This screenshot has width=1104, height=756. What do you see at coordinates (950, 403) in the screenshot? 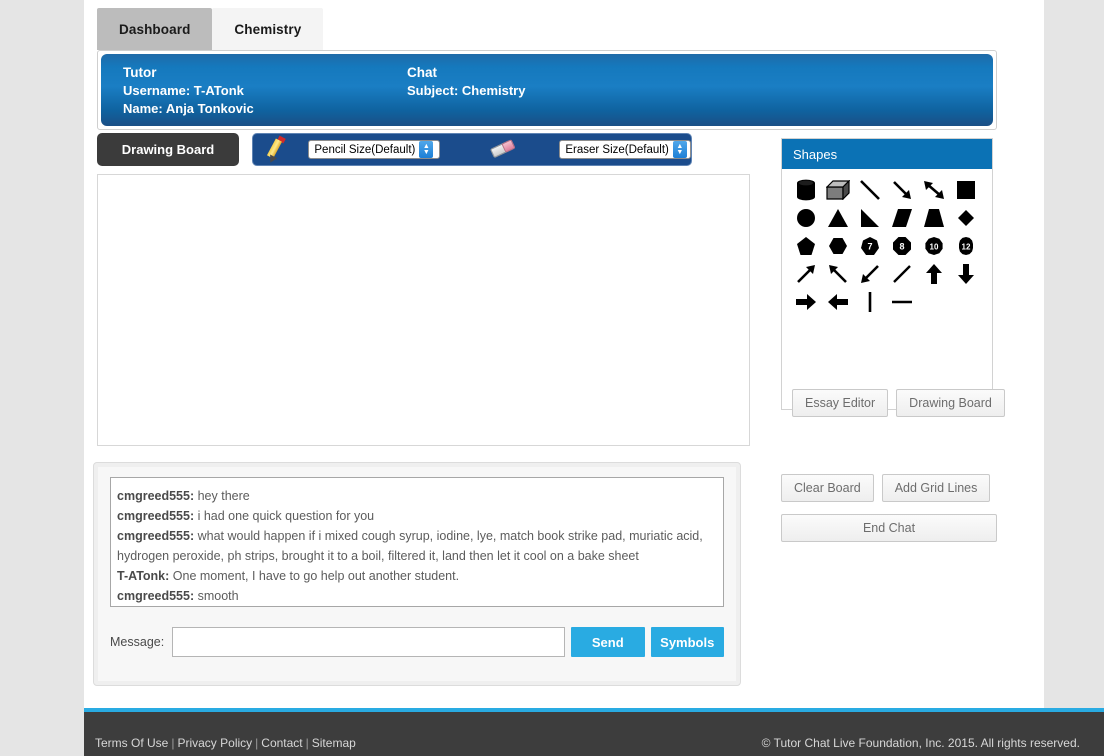
I see `drawing-board-button: Drawing Board` at bounding box center [950, 403].